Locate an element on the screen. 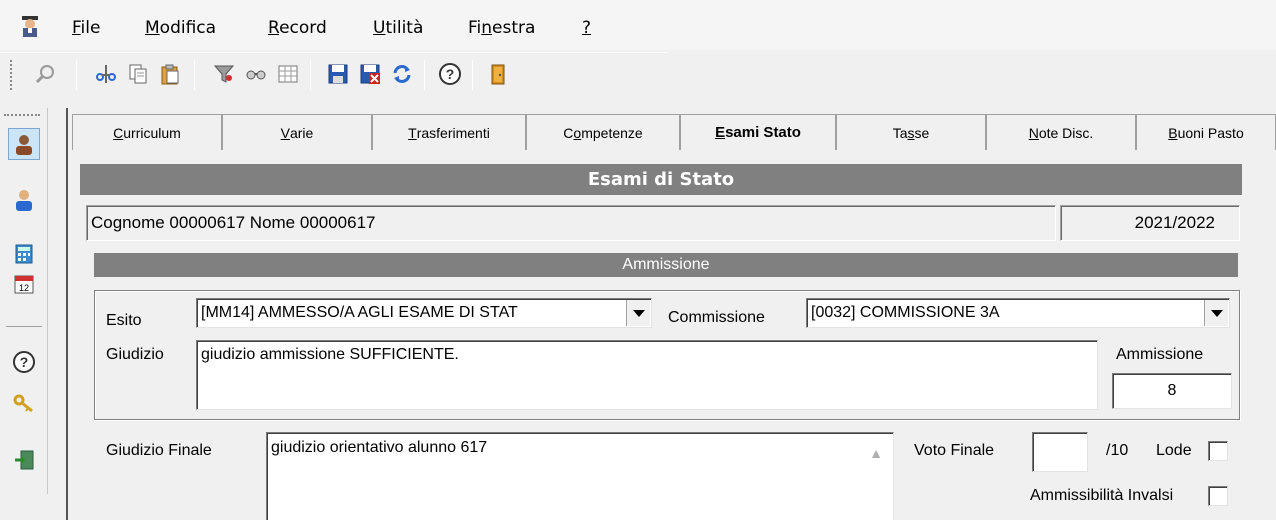  sidebar-grip is located at coordinates (22, 115).